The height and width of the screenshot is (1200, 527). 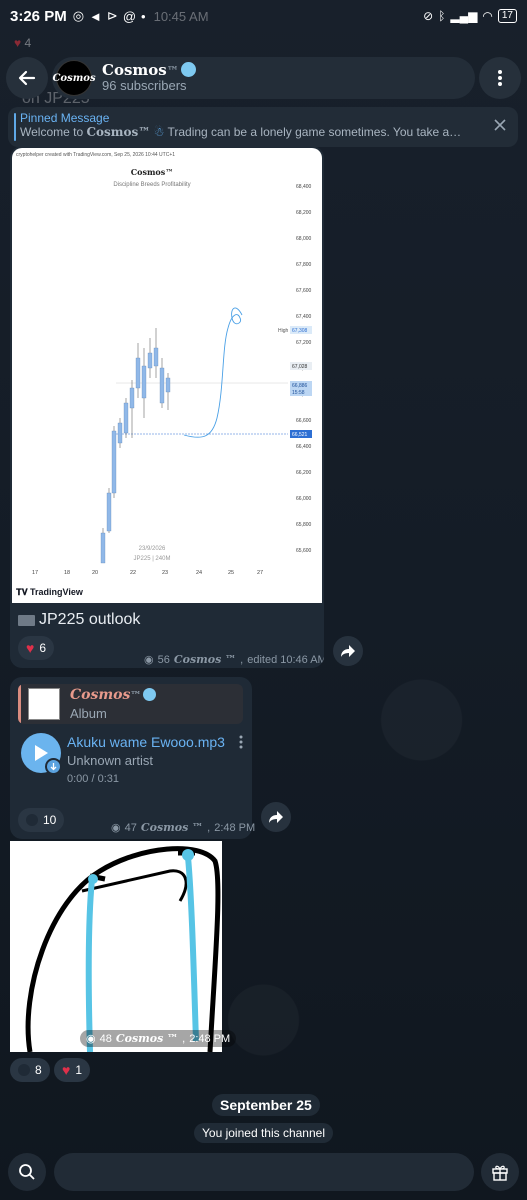 What do you see at coordinates (65, 118) in the screenshot?
I see `pinned-label: Pinned Message` at bounding box center [65, 118].